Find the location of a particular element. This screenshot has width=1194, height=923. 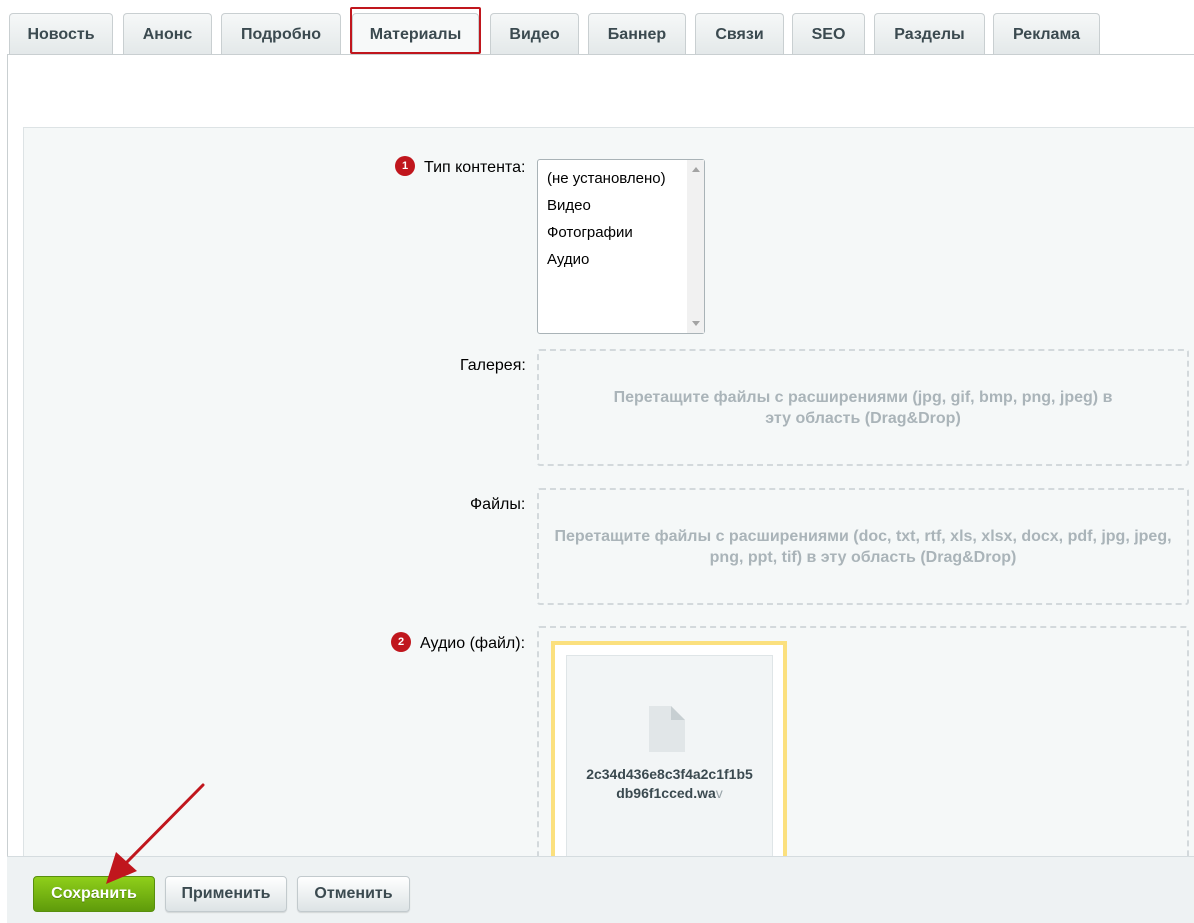

content-type-option-photos: Фотографии is located at coordinates (590, 232).